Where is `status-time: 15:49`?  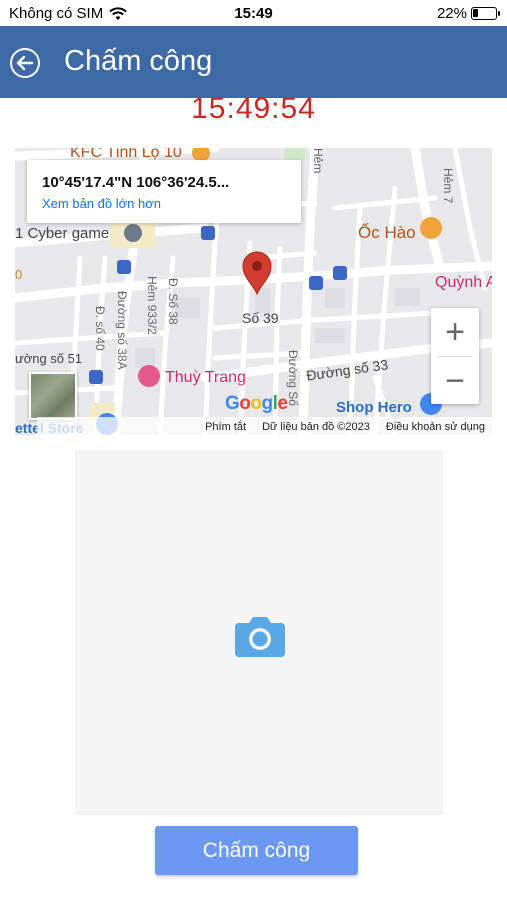 status-time: 15:49 is located at coordinates (253, 13).